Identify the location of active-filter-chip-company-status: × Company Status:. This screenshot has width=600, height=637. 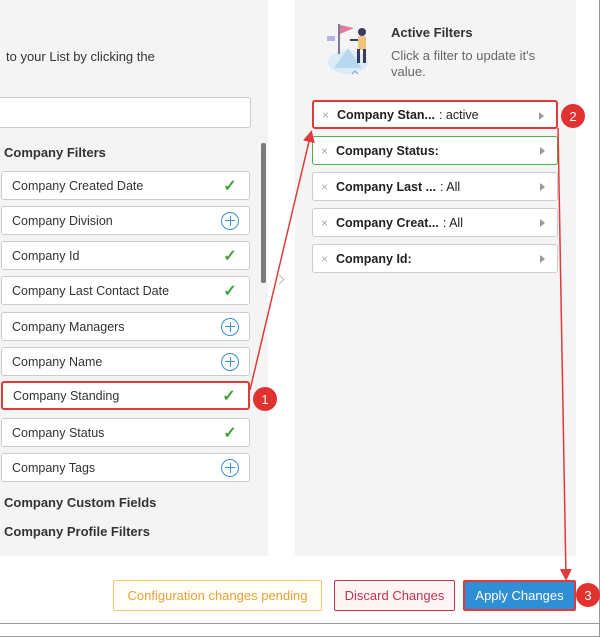
(435, 150).